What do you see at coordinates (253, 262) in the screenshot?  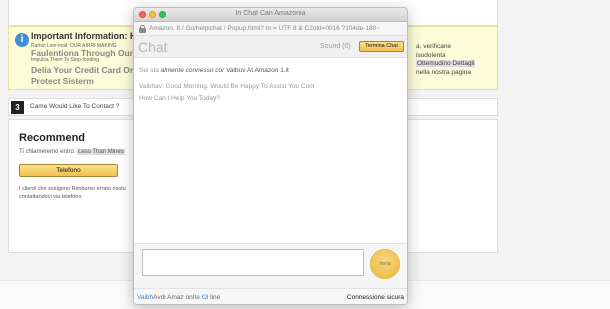 I see `message-input` at bounding box center [253, 262].